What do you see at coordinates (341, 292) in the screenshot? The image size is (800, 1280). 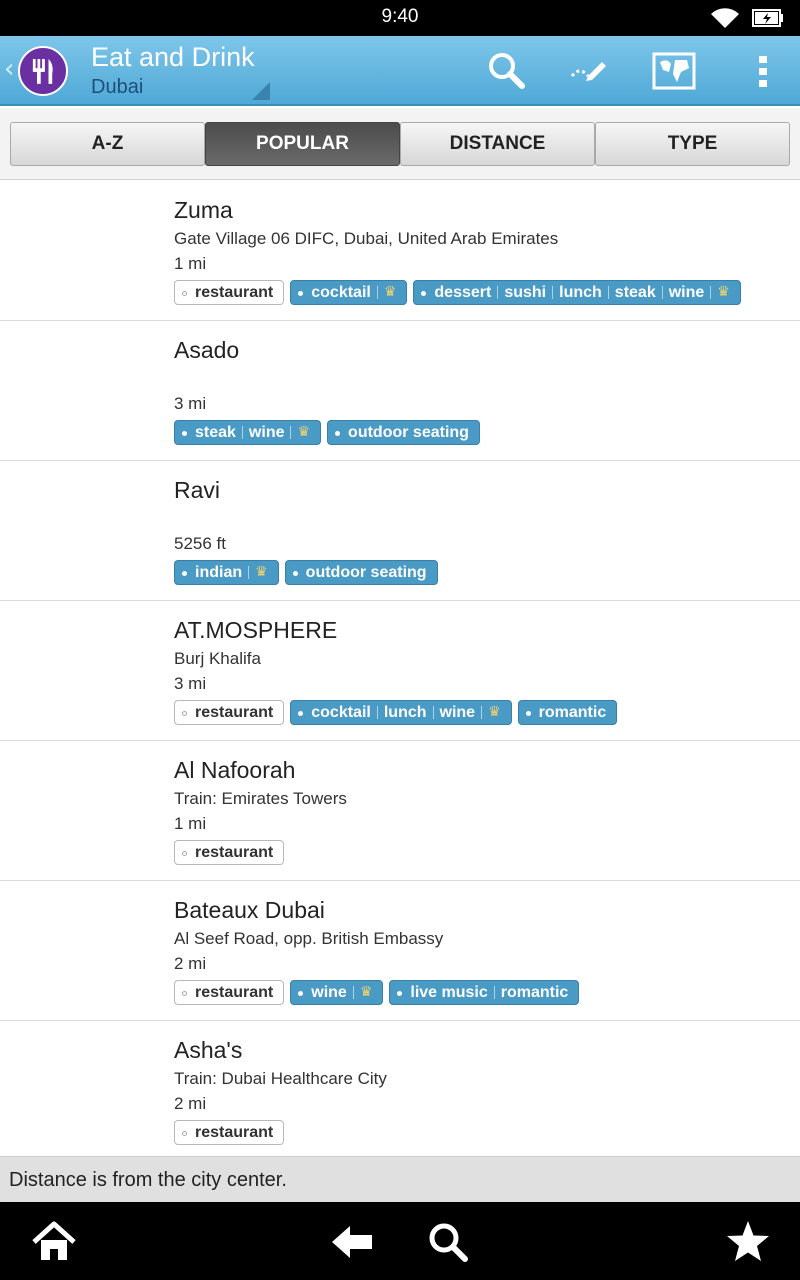 I see `tag-label: cocktail` at bounding box center [341, 292].